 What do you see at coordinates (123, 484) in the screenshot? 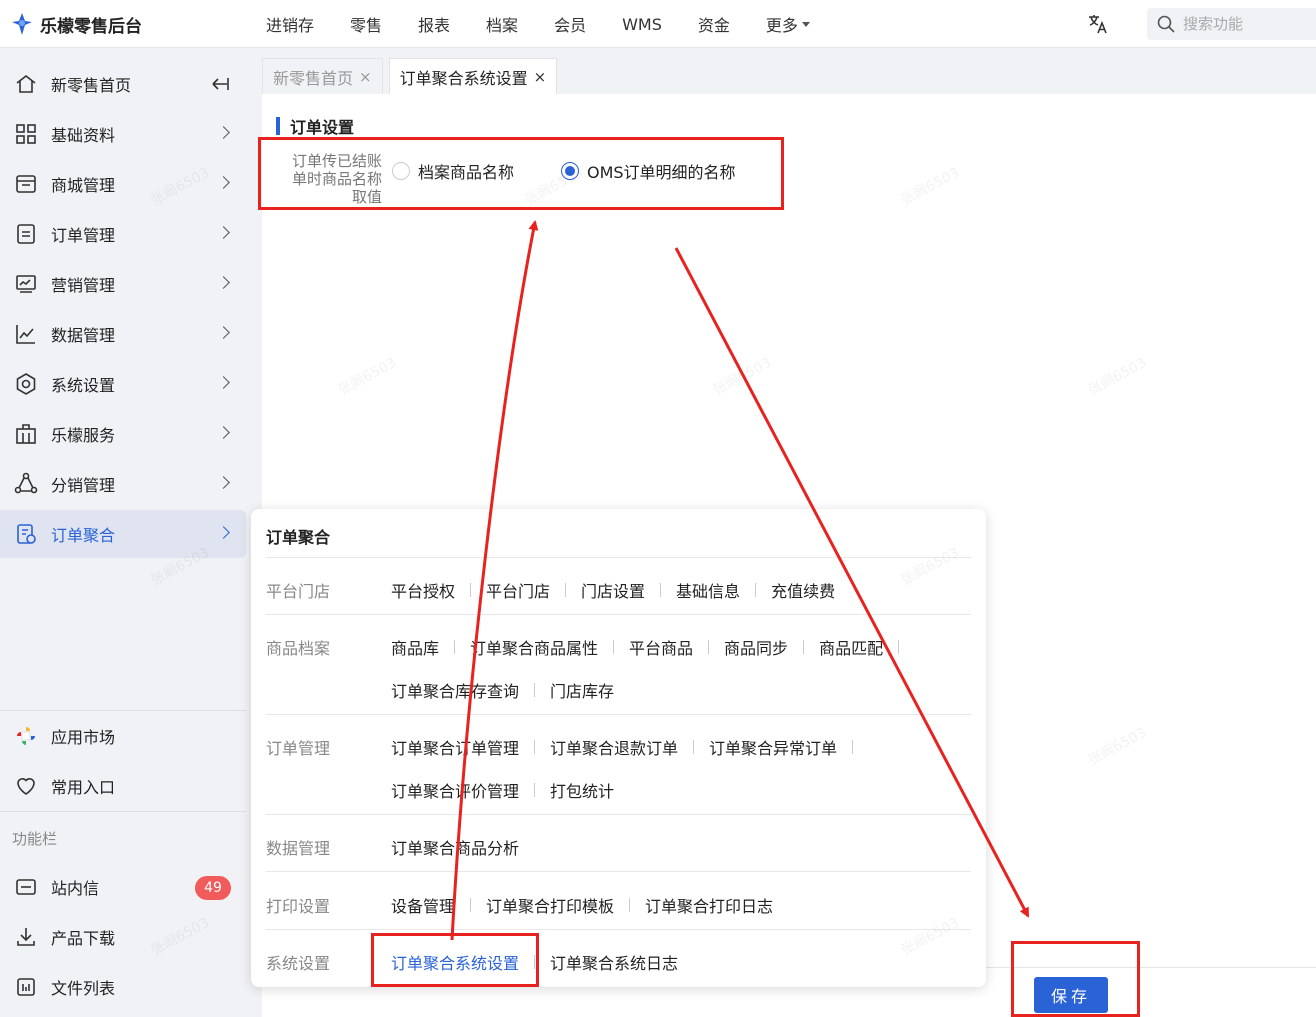
I see `sidebar-item-distribution: 分销管理` at bounding box center [123, 484].